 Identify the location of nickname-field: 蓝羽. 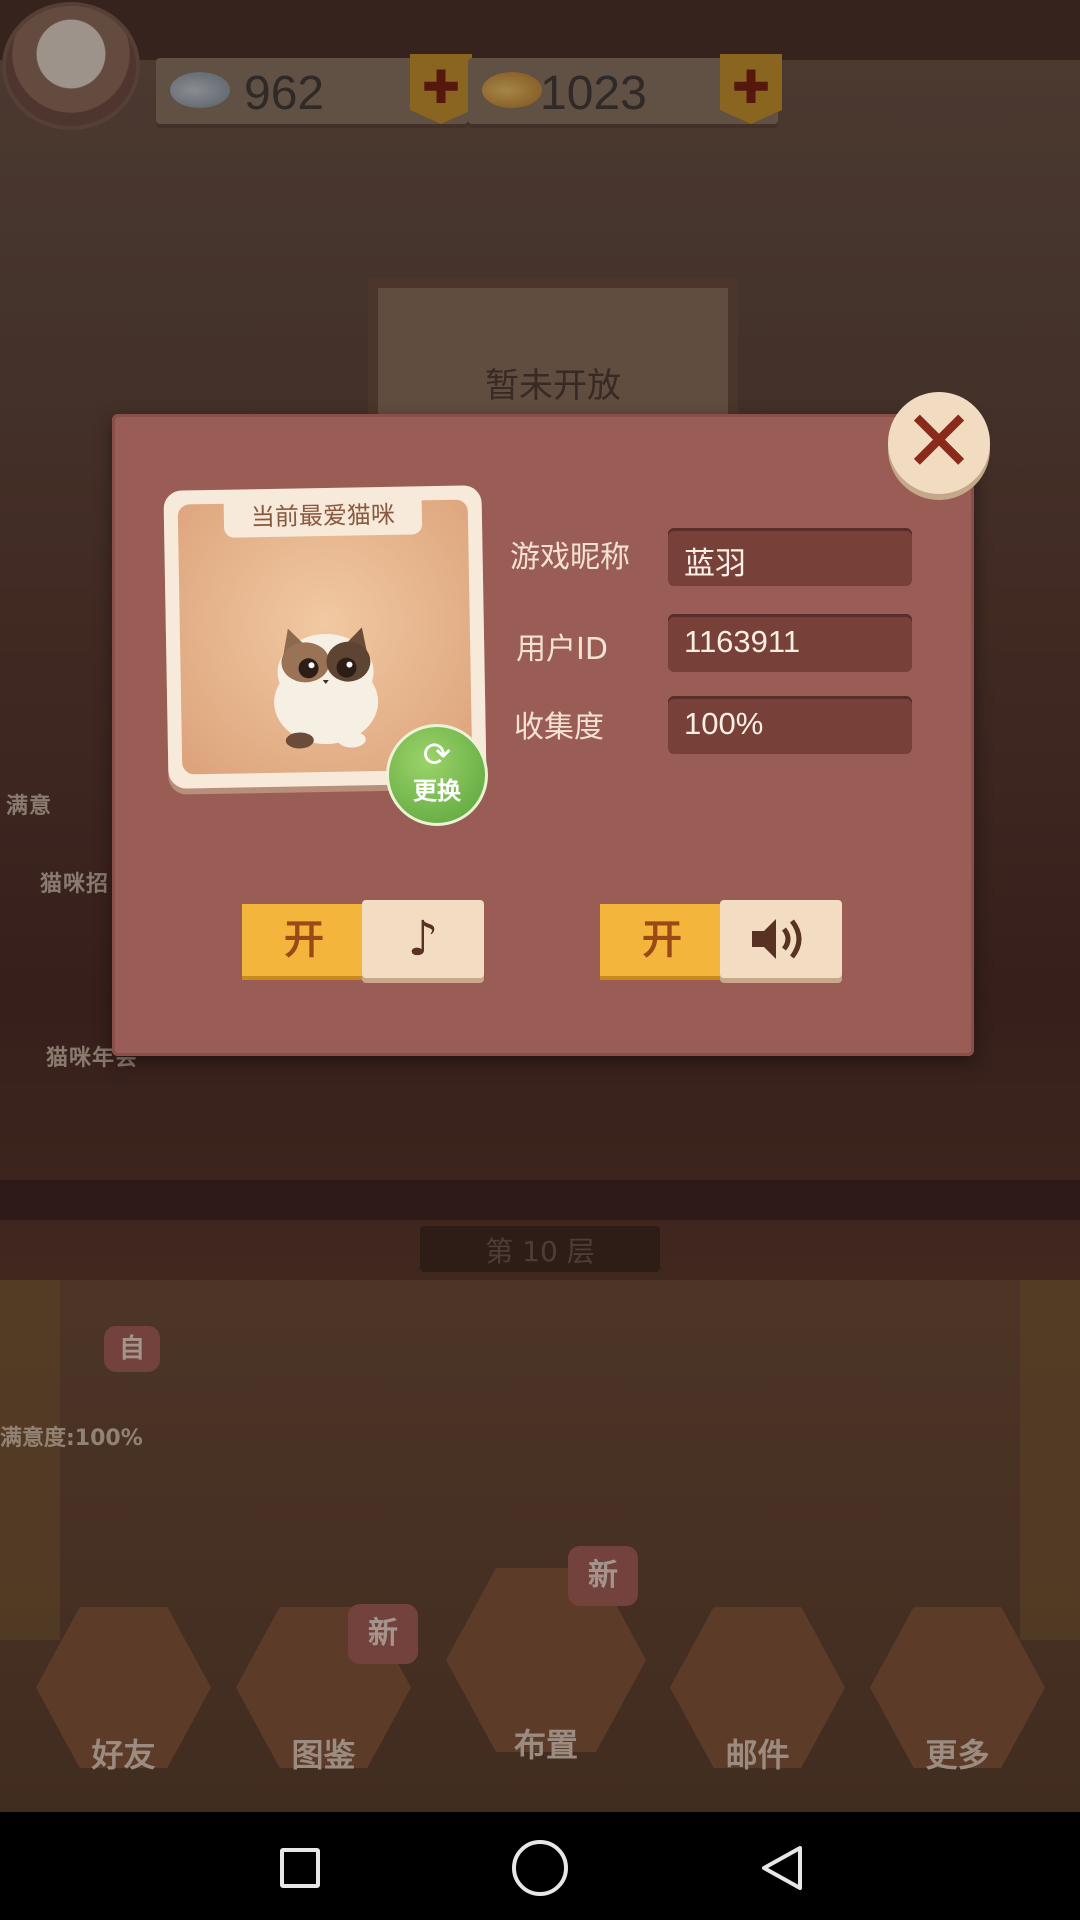
(790, 557).